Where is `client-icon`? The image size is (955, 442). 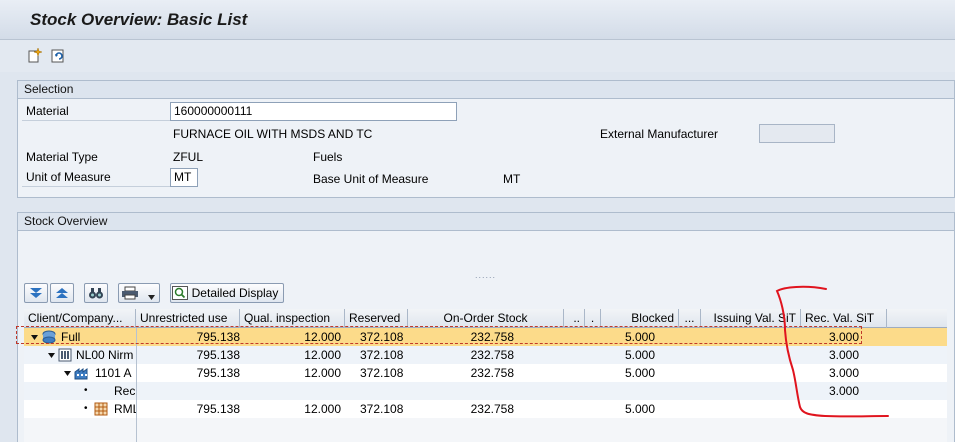
client-icon is located at coordinates (50, 337).